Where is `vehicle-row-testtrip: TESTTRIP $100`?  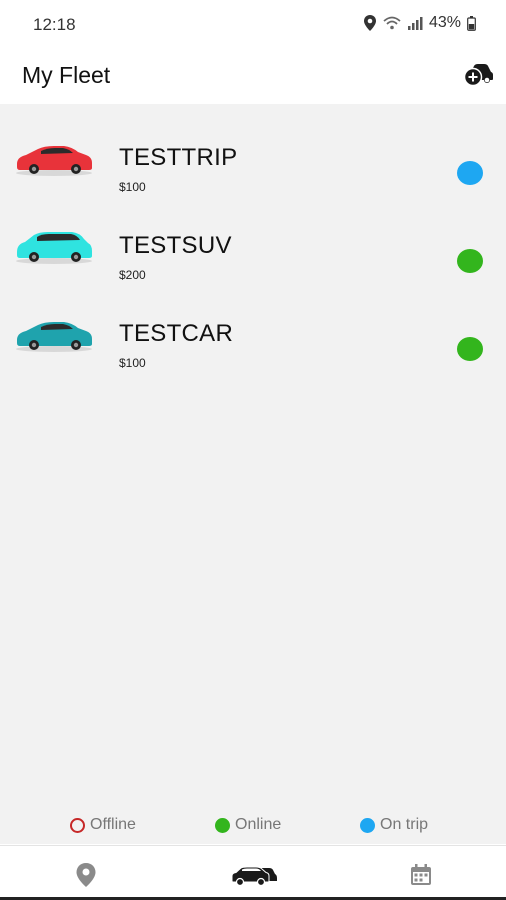 vehicle-row-testtrip: TESTTRIP $100 is located at coordinates (253, 162).